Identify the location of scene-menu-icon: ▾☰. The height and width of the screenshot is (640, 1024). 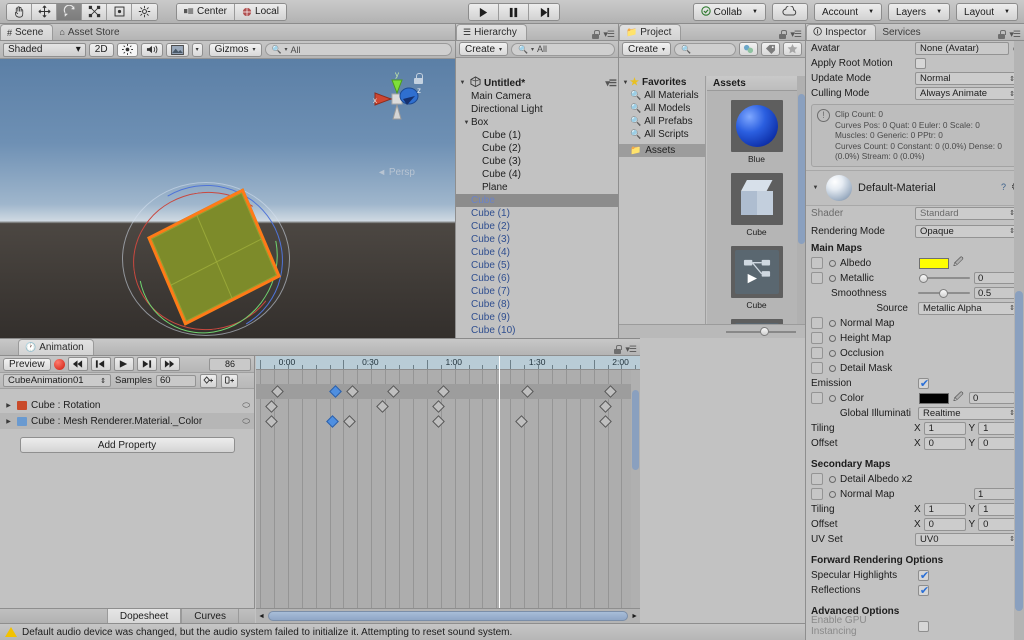
(612, 83).